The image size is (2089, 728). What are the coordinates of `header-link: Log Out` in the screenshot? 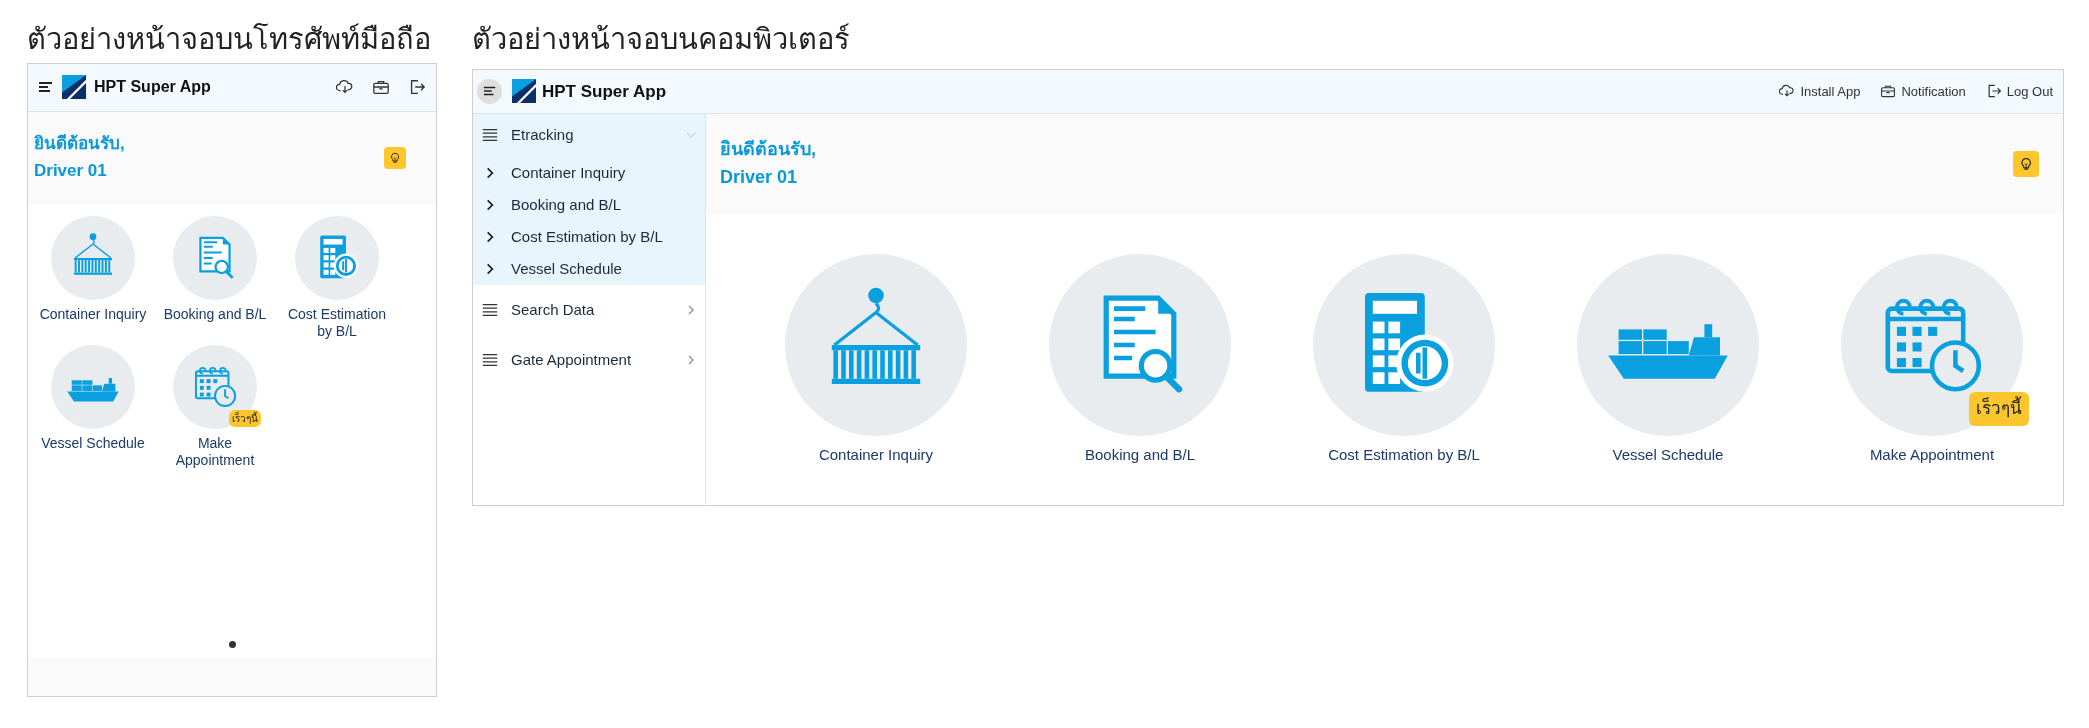 It's located at (2019, 91).